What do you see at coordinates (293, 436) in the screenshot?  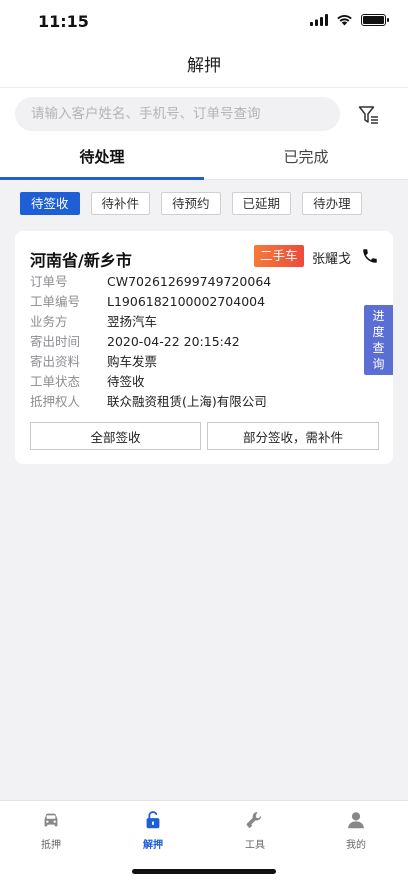 I see `partial-sign-button: 部分签收，需补件` at bounding box center [293, 436].